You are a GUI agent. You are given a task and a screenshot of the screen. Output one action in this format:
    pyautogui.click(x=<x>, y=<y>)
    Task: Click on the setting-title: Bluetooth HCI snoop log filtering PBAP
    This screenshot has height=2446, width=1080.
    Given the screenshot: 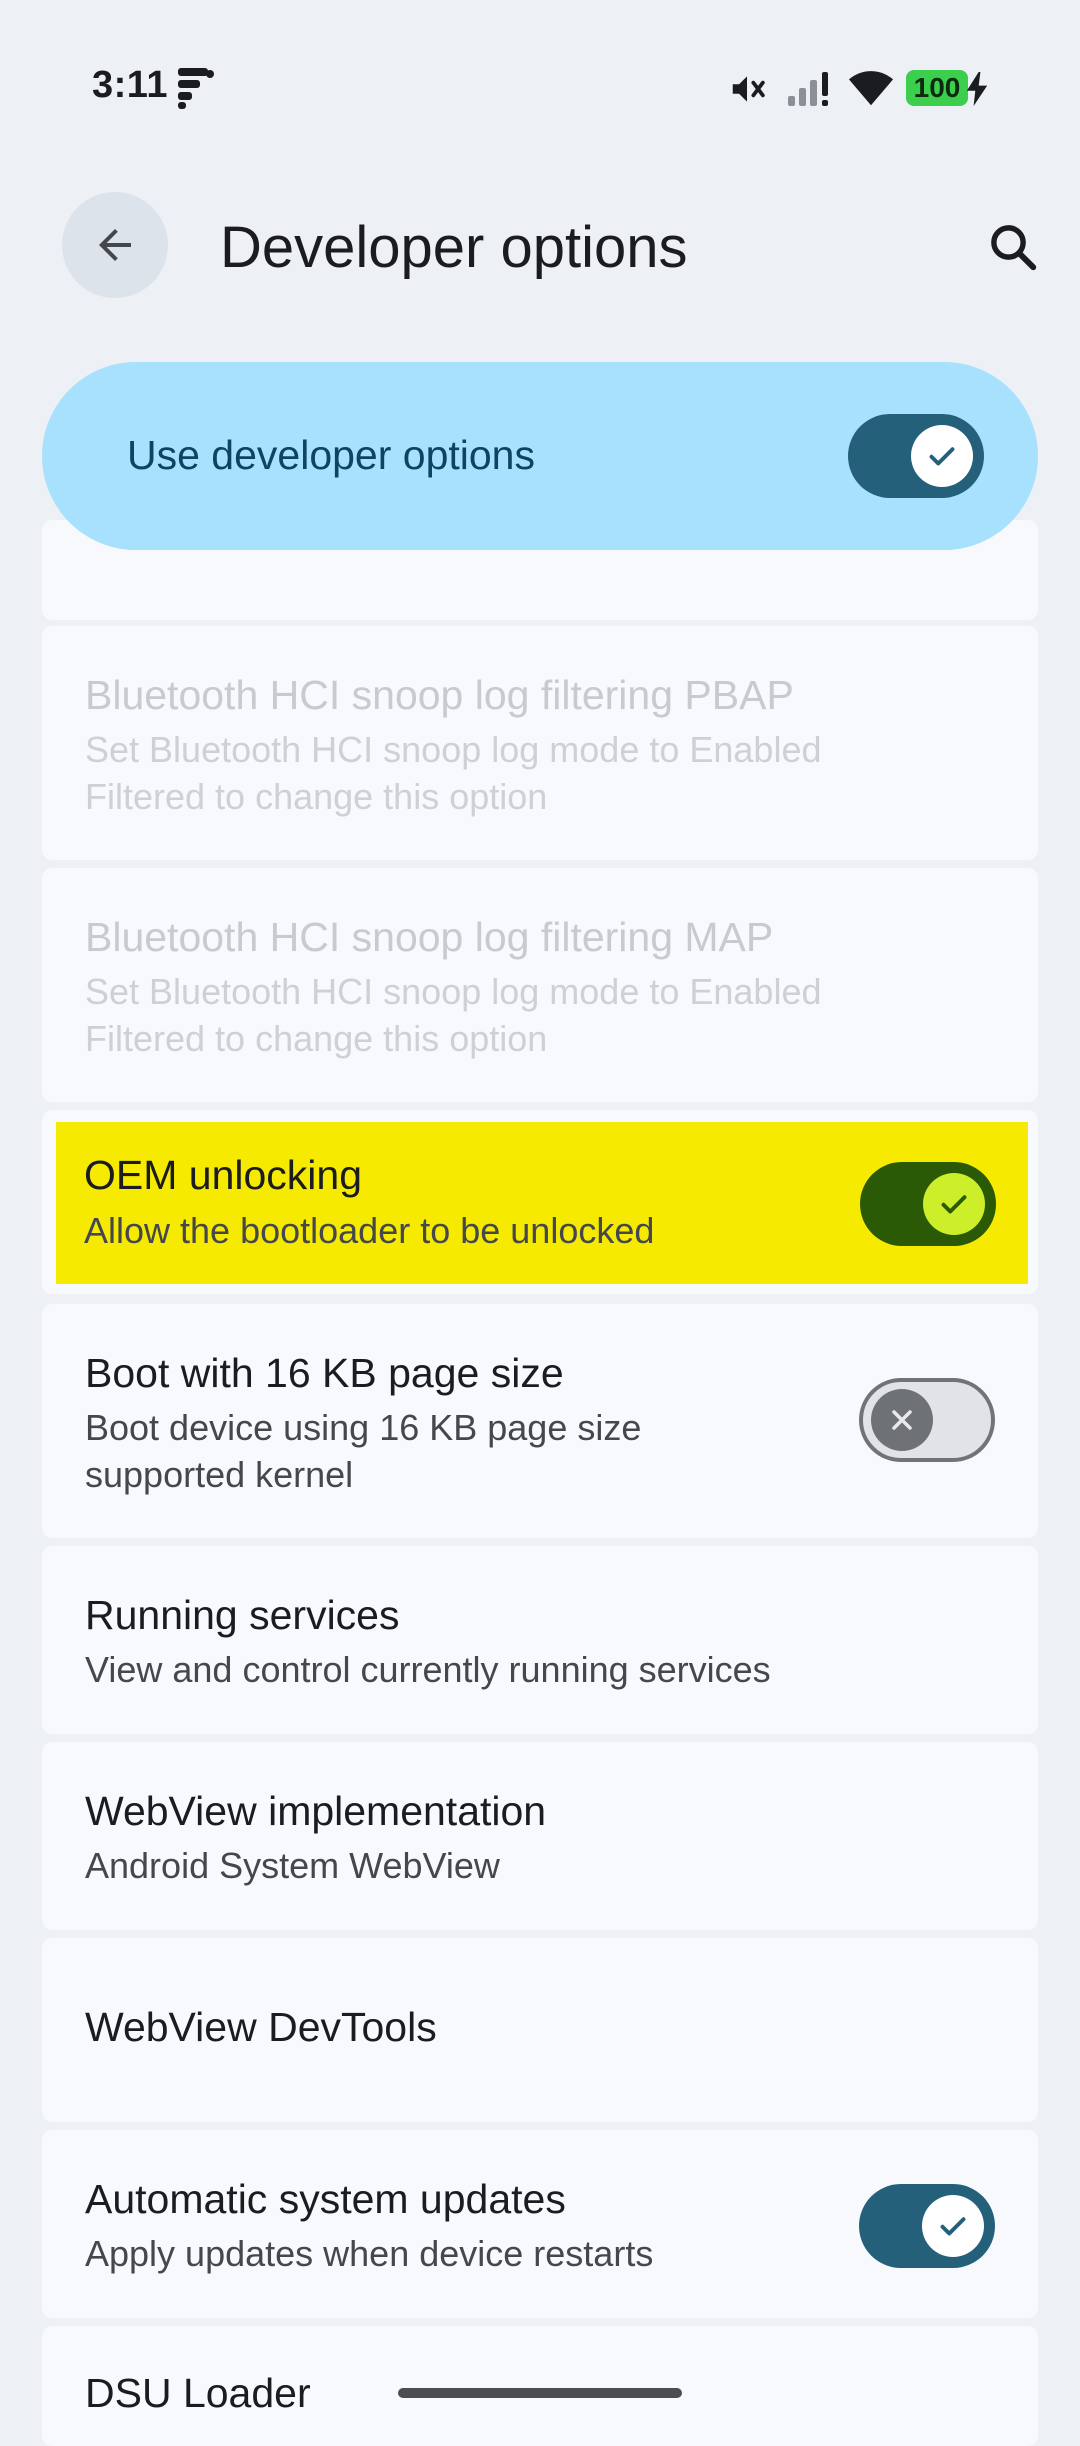 What is the action you would take?
    pyautogui.click(x=439, y=695)
    